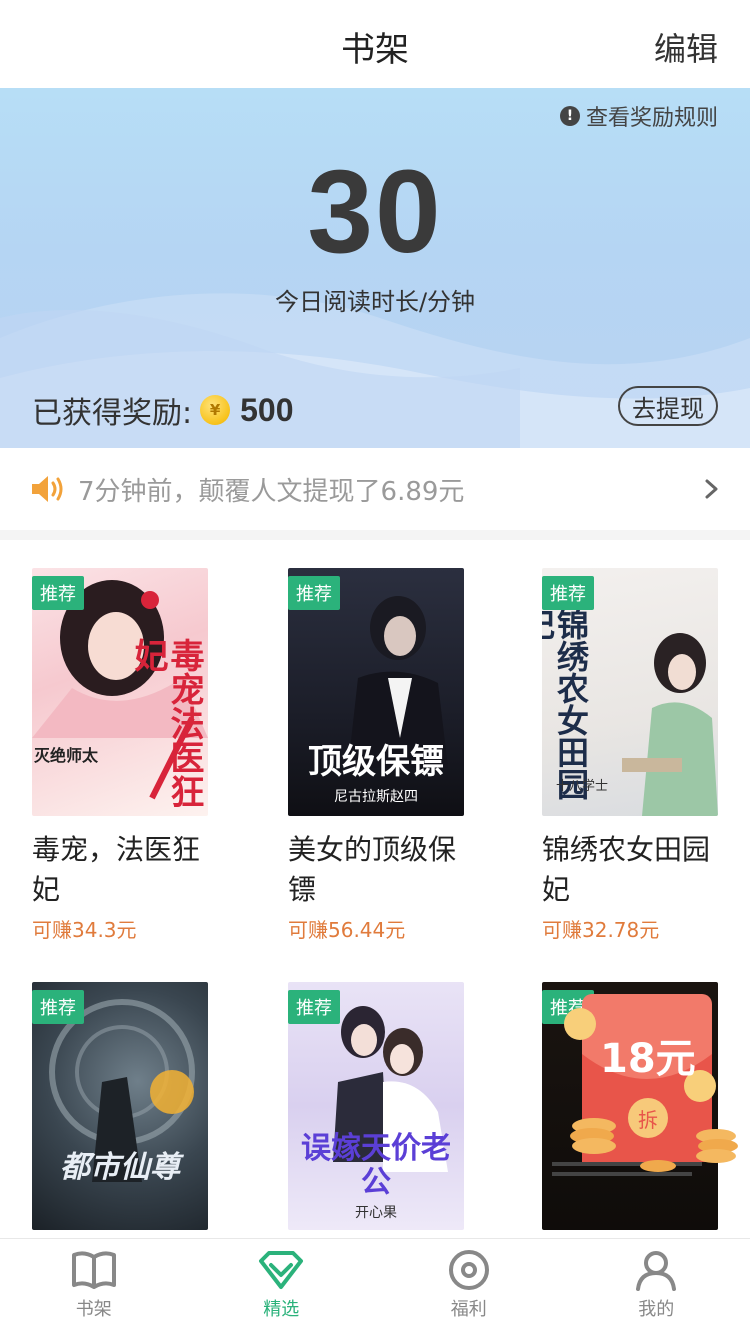 Image resolution: width=750 pixels, height=1334 pixels. I want to click on book-card: 都市仙尊 推荐, so click(120, 1113).